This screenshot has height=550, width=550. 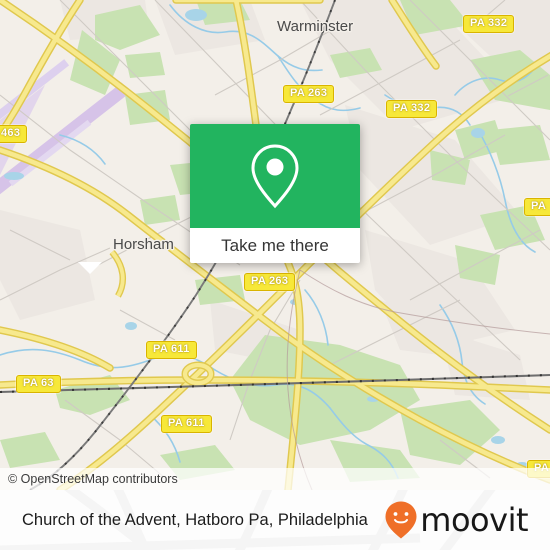 I want to click on road-shield-pa611-lower: PA 611, so click(x=186, y=424).